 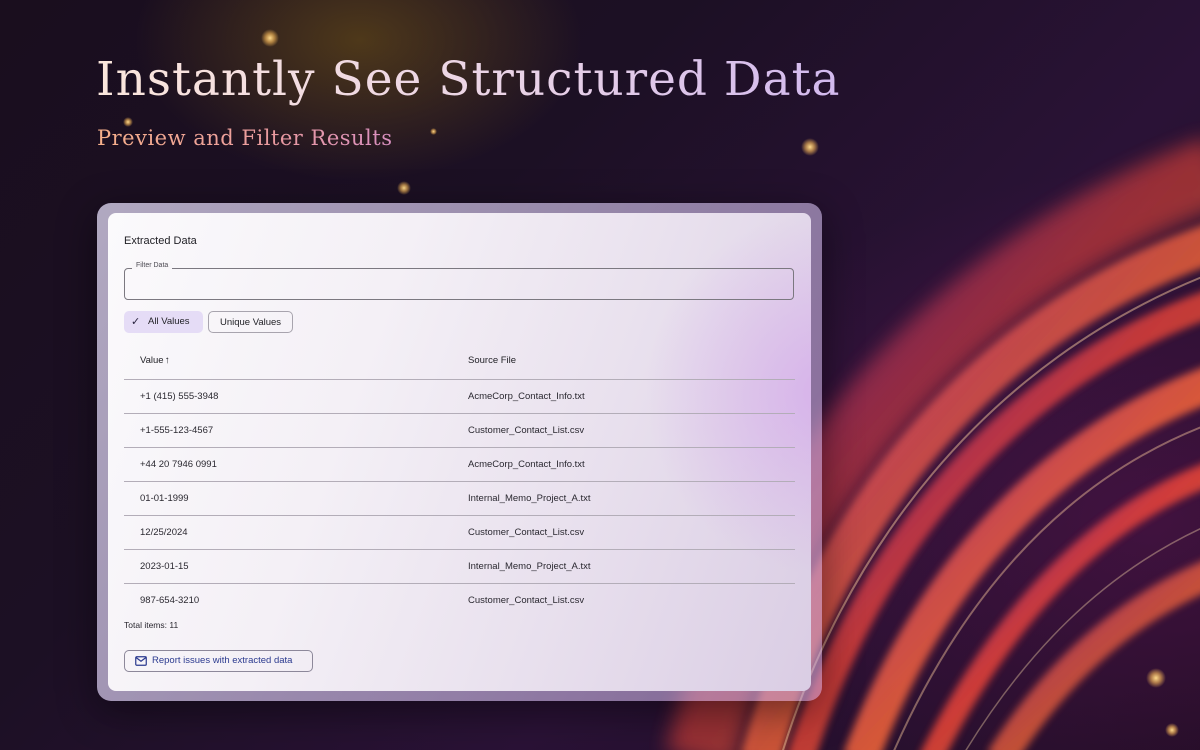 I want to click on column-header-source-file: Source File, so click(x=492, y=361).